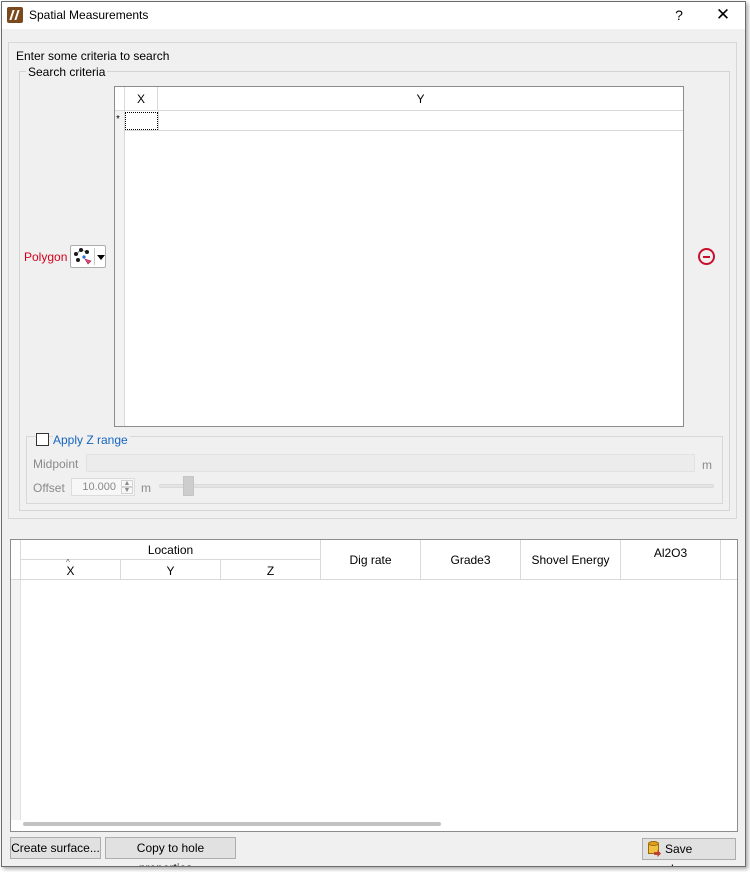 The image size is (750, 872). Describe the element at coordinates (42, 439) in the screenshot. I see `apply-z-range-checkbox` at that location.